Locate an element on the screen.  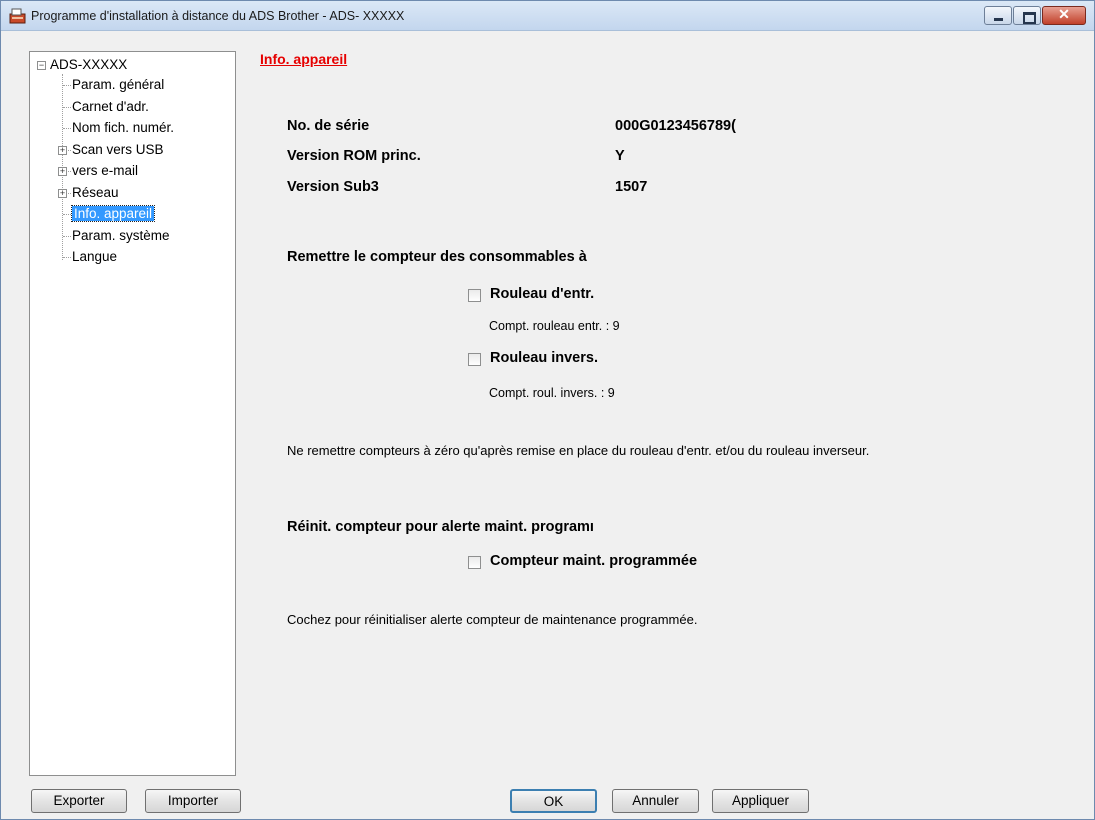
roller-entry-label: Rouleau d'entr. is located at coordinates (542, 294).